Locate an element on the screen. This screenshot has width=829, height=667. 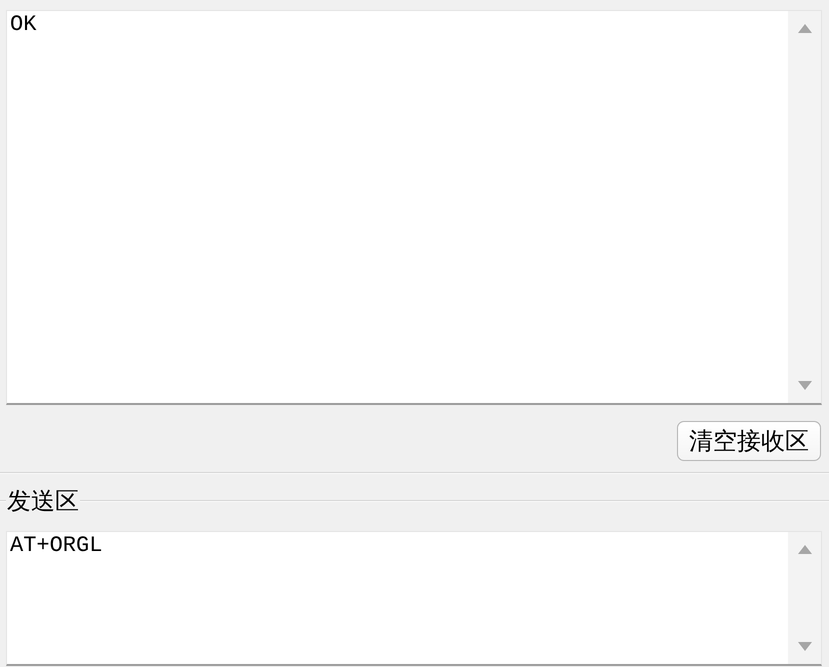
group-label: 发送区 is located at coordinates (43, 501).